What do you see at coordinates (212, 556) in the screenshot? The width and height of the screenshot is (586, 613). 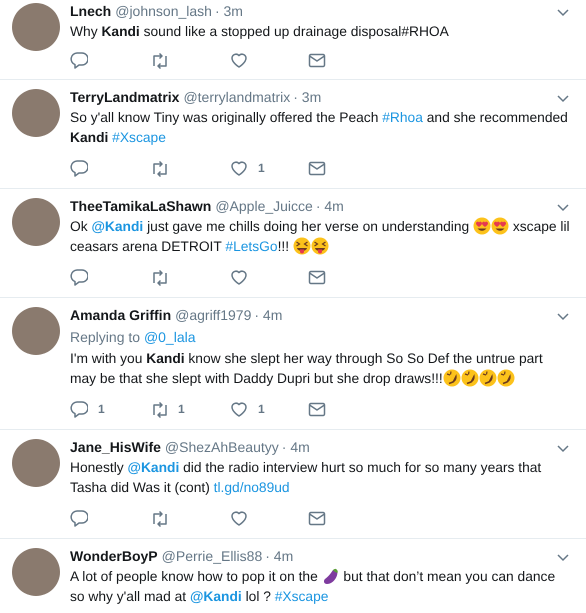 I see `user-handle: @Perrie_Ellis88` at bounding box center [212, 556].